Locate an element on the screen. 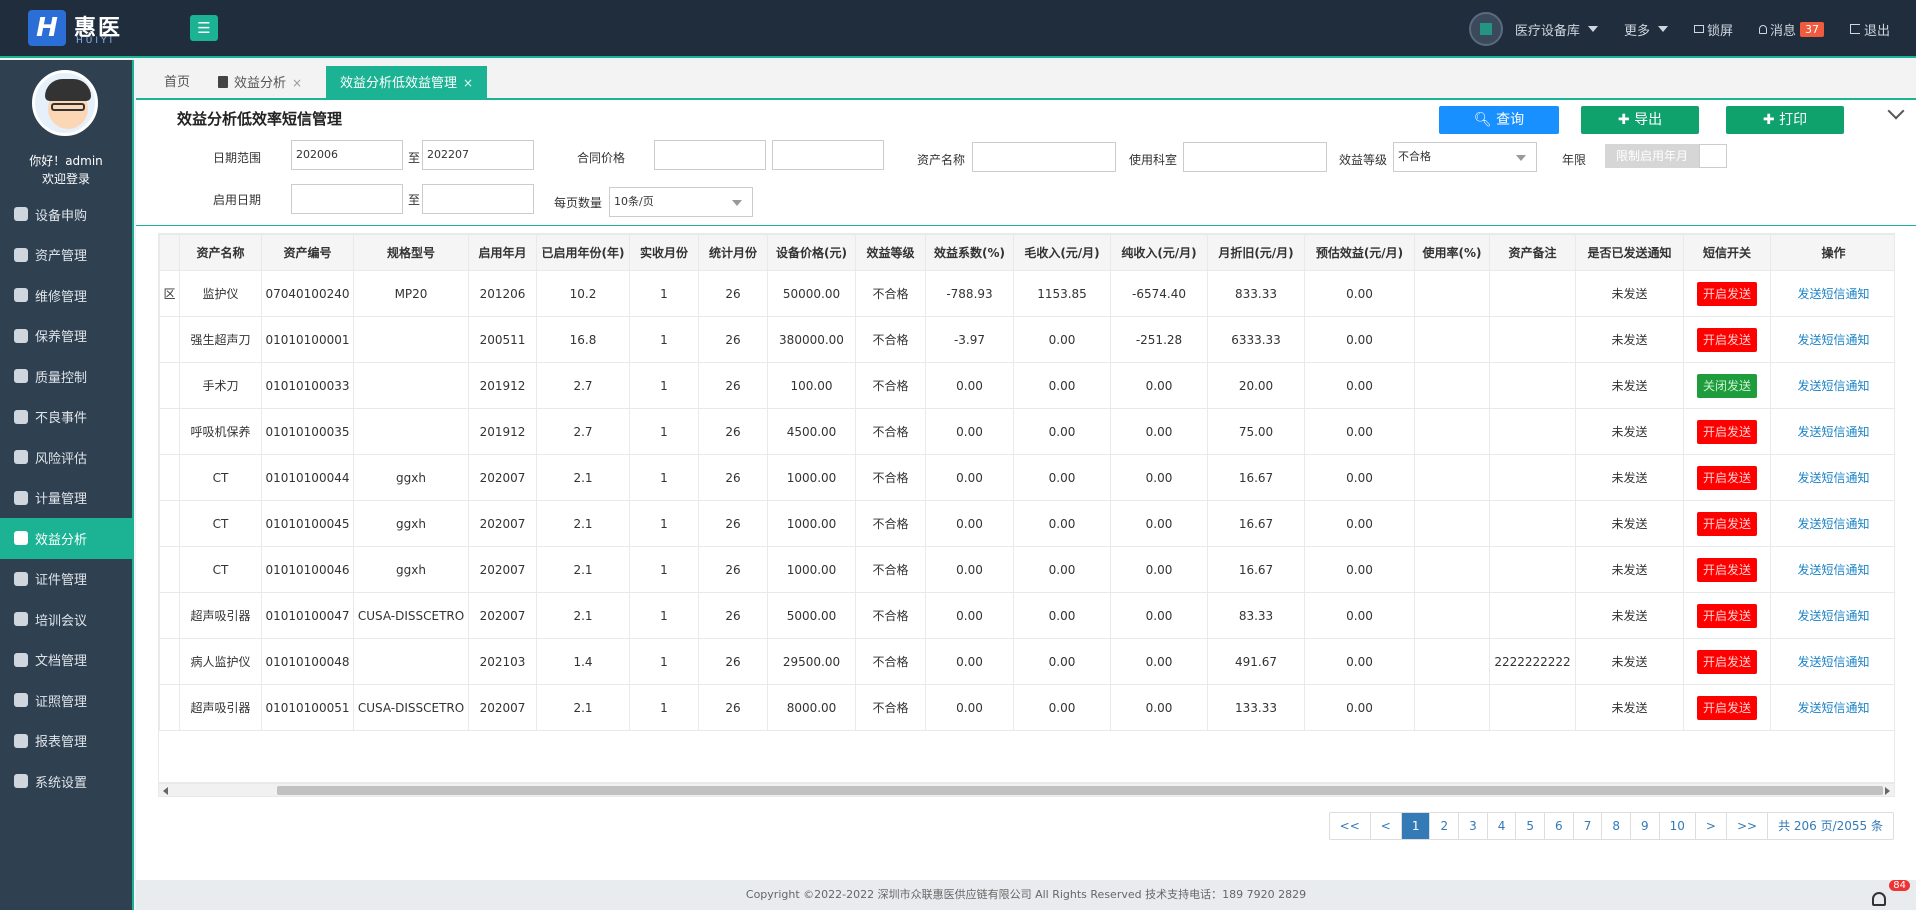 This screenshot has width=1916, height=910. lock-screen-button: 锁屏 is located at coordinates (1713, 29).